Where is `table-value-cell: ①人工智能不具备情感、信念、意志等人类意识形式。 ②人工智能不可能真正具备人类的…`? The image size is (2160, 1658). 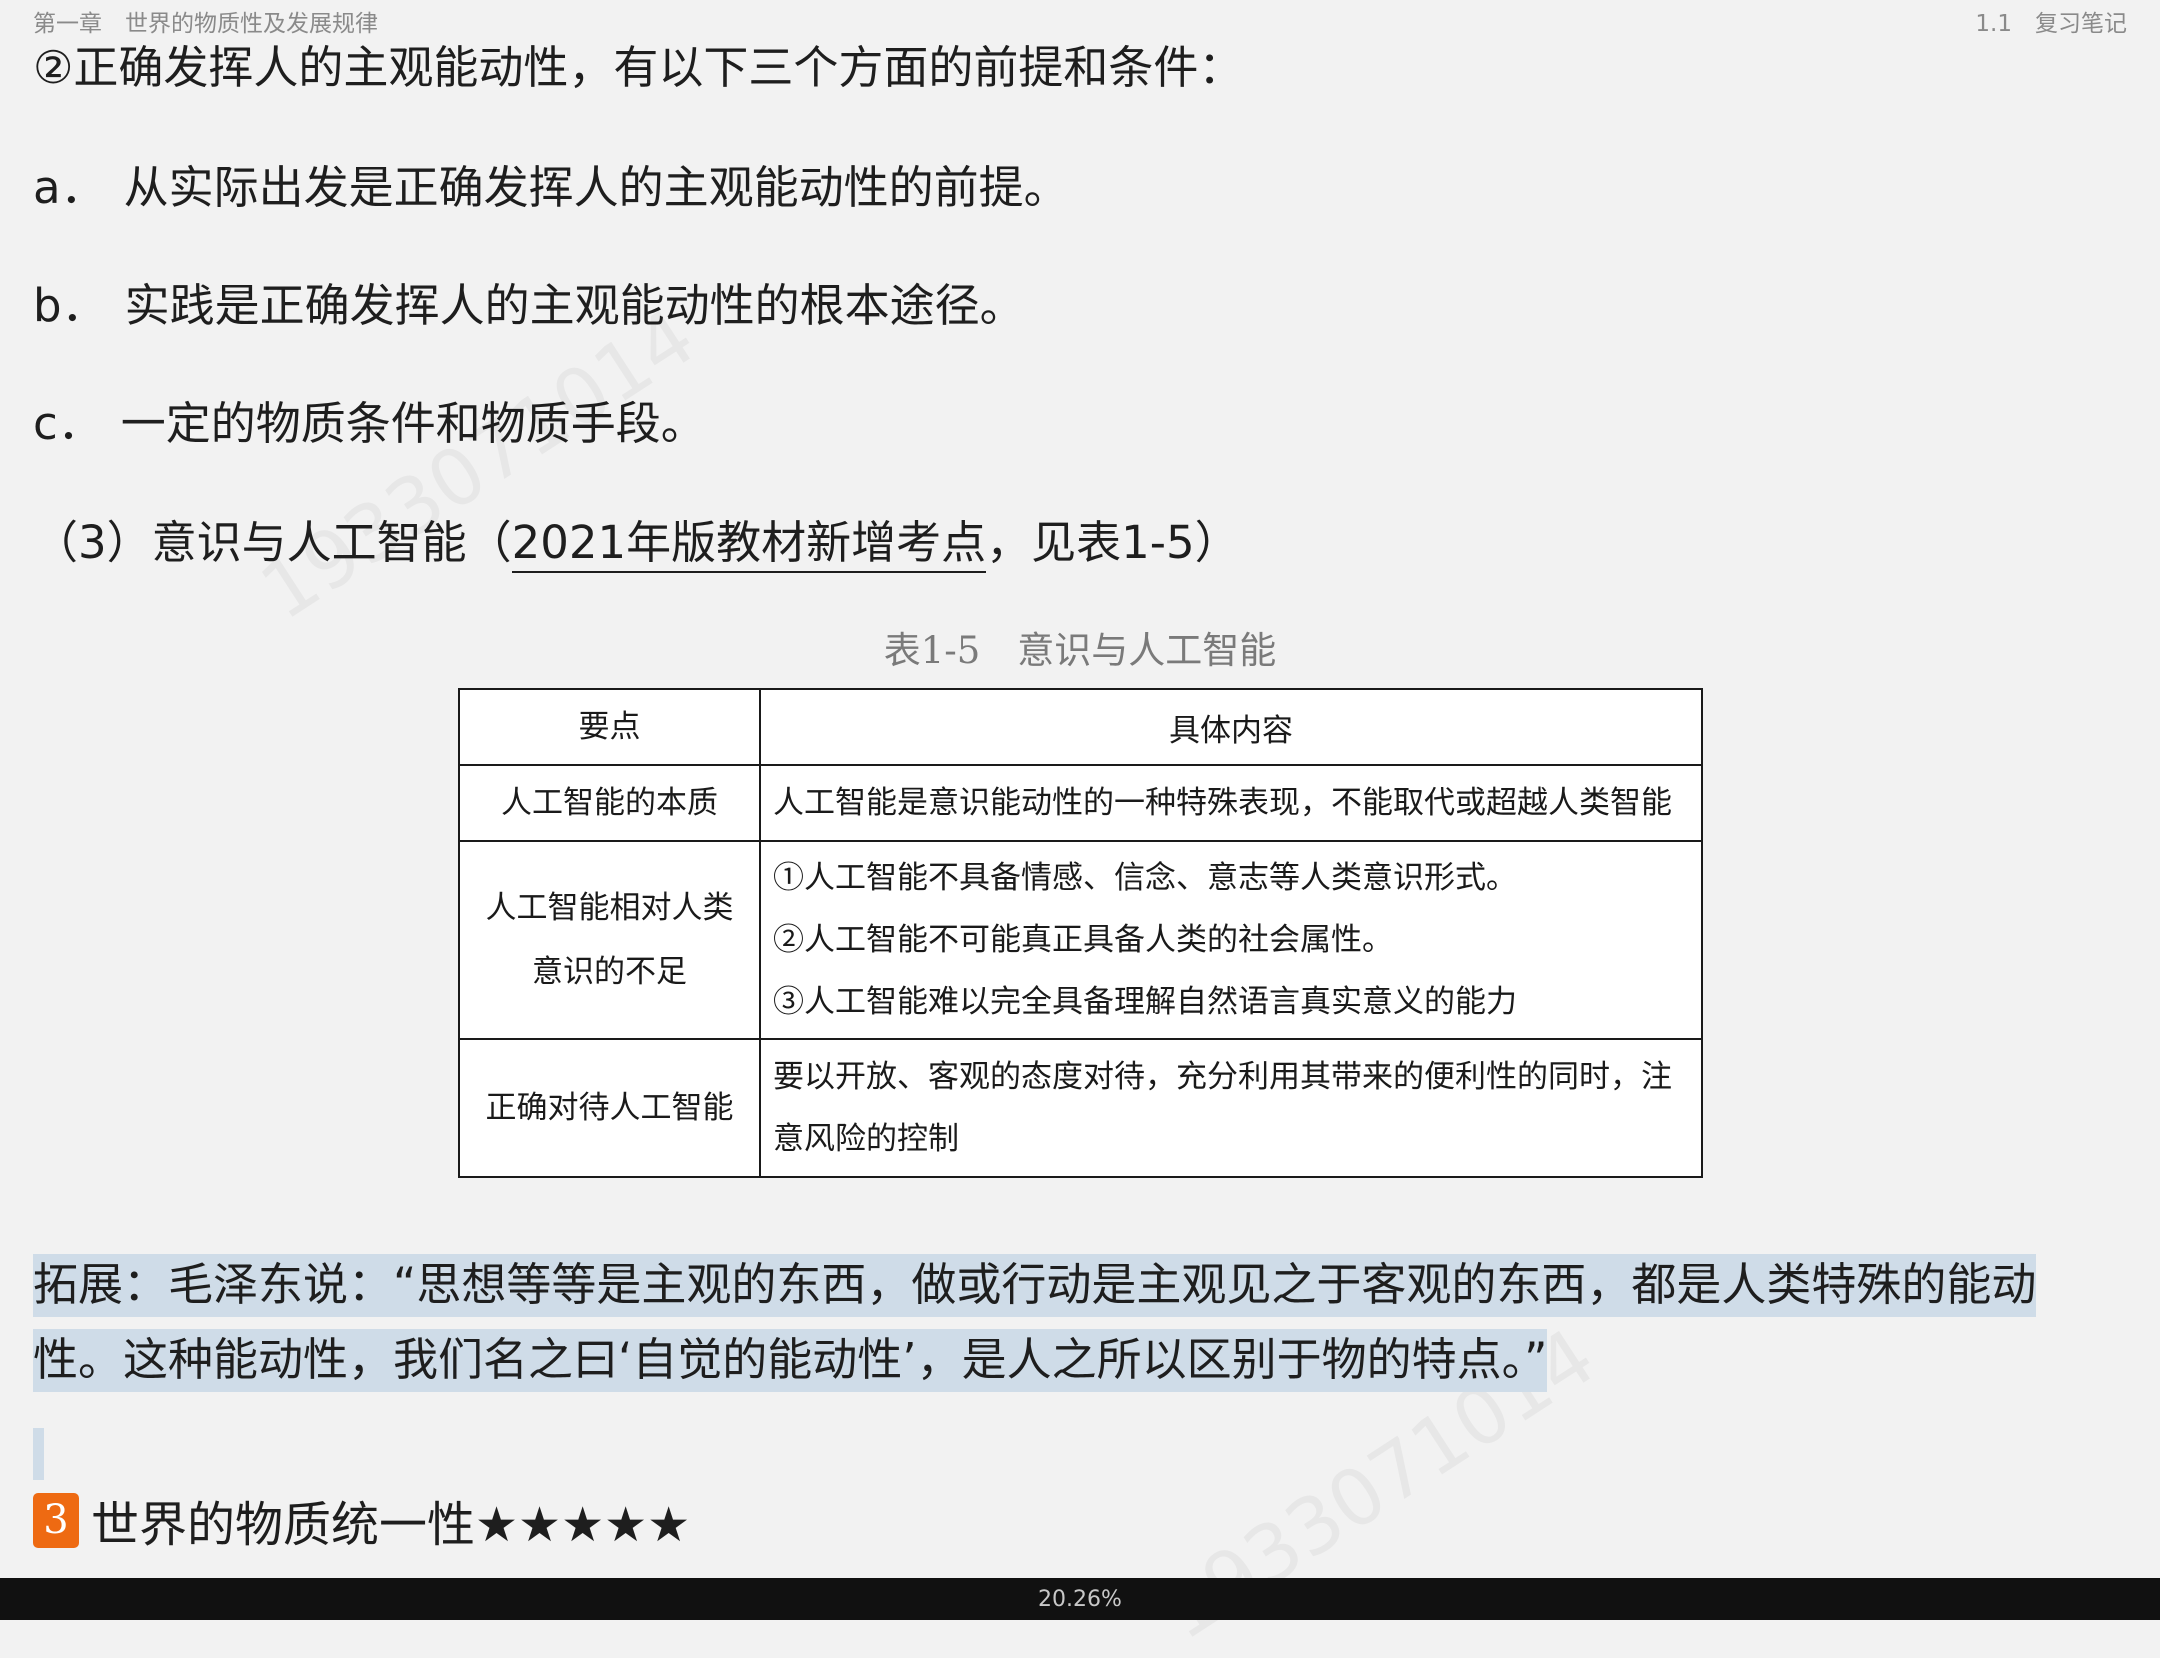 table-value-cell: ①人工智能不具备情感、信念、意志等人类意识形式。 ②人工智能不可能真正具备人类的… is located at coordinates (1231, 940).